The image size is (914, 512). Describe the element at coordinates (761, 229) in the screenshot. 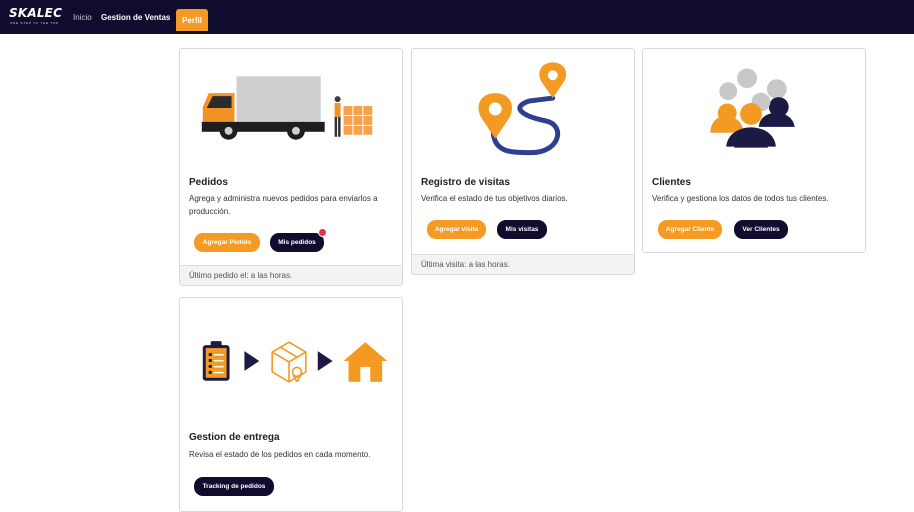

I see `ver-clientes-button: Ver Clientes` at that location.